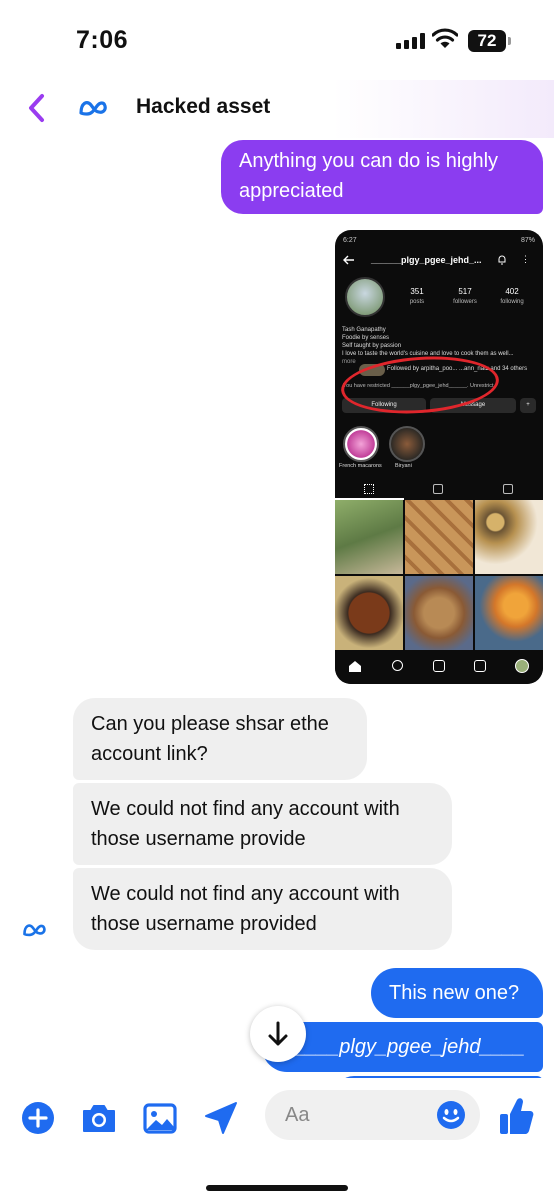 This screenshot has height=1200, width=554. What do you see at coordinates (365, 297) in the screenshot?
I see `screenshot-profile-avatar` at bounding box center [365, 297].